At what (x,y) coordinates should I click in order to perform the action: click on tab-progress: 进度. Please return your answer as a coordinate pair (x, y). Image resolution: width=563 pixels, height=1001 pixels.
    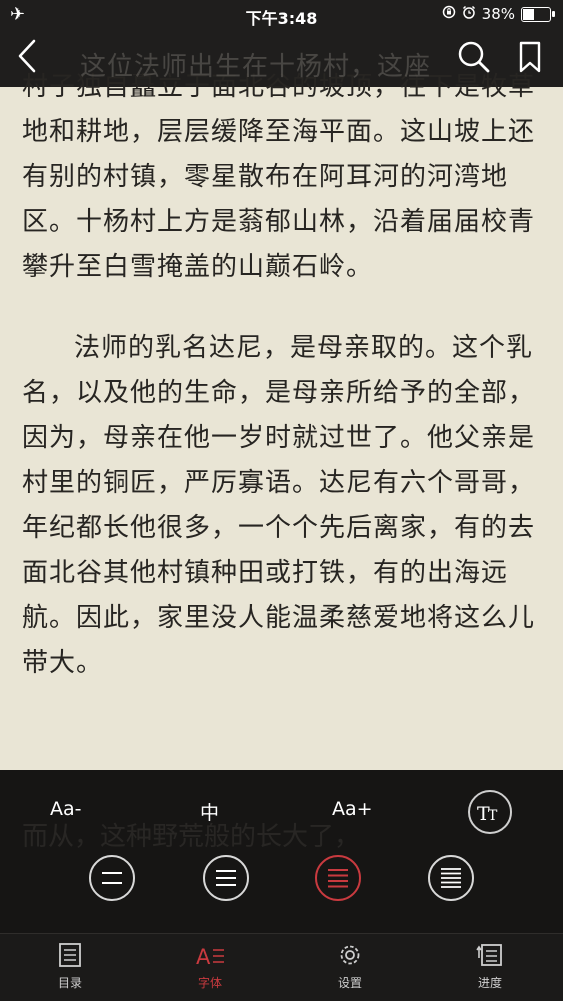
    Looking at the image, I should click on (490, 966).